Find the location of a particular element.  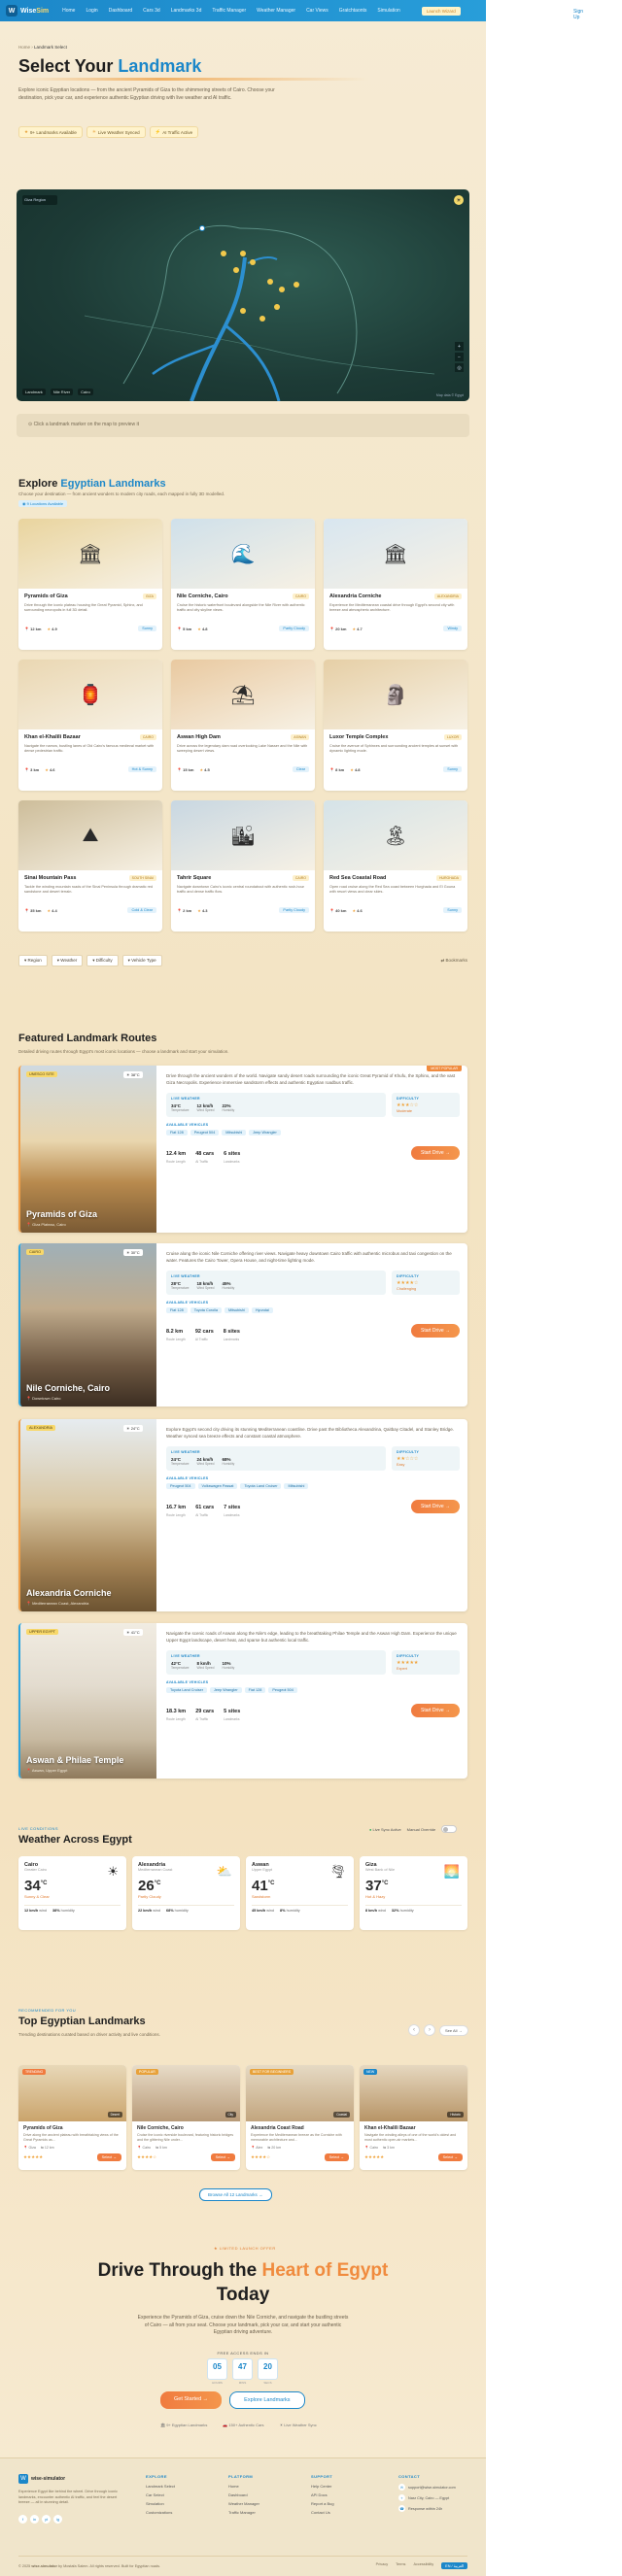

youtube-icon: yt is located at coordinates (46, 2519).